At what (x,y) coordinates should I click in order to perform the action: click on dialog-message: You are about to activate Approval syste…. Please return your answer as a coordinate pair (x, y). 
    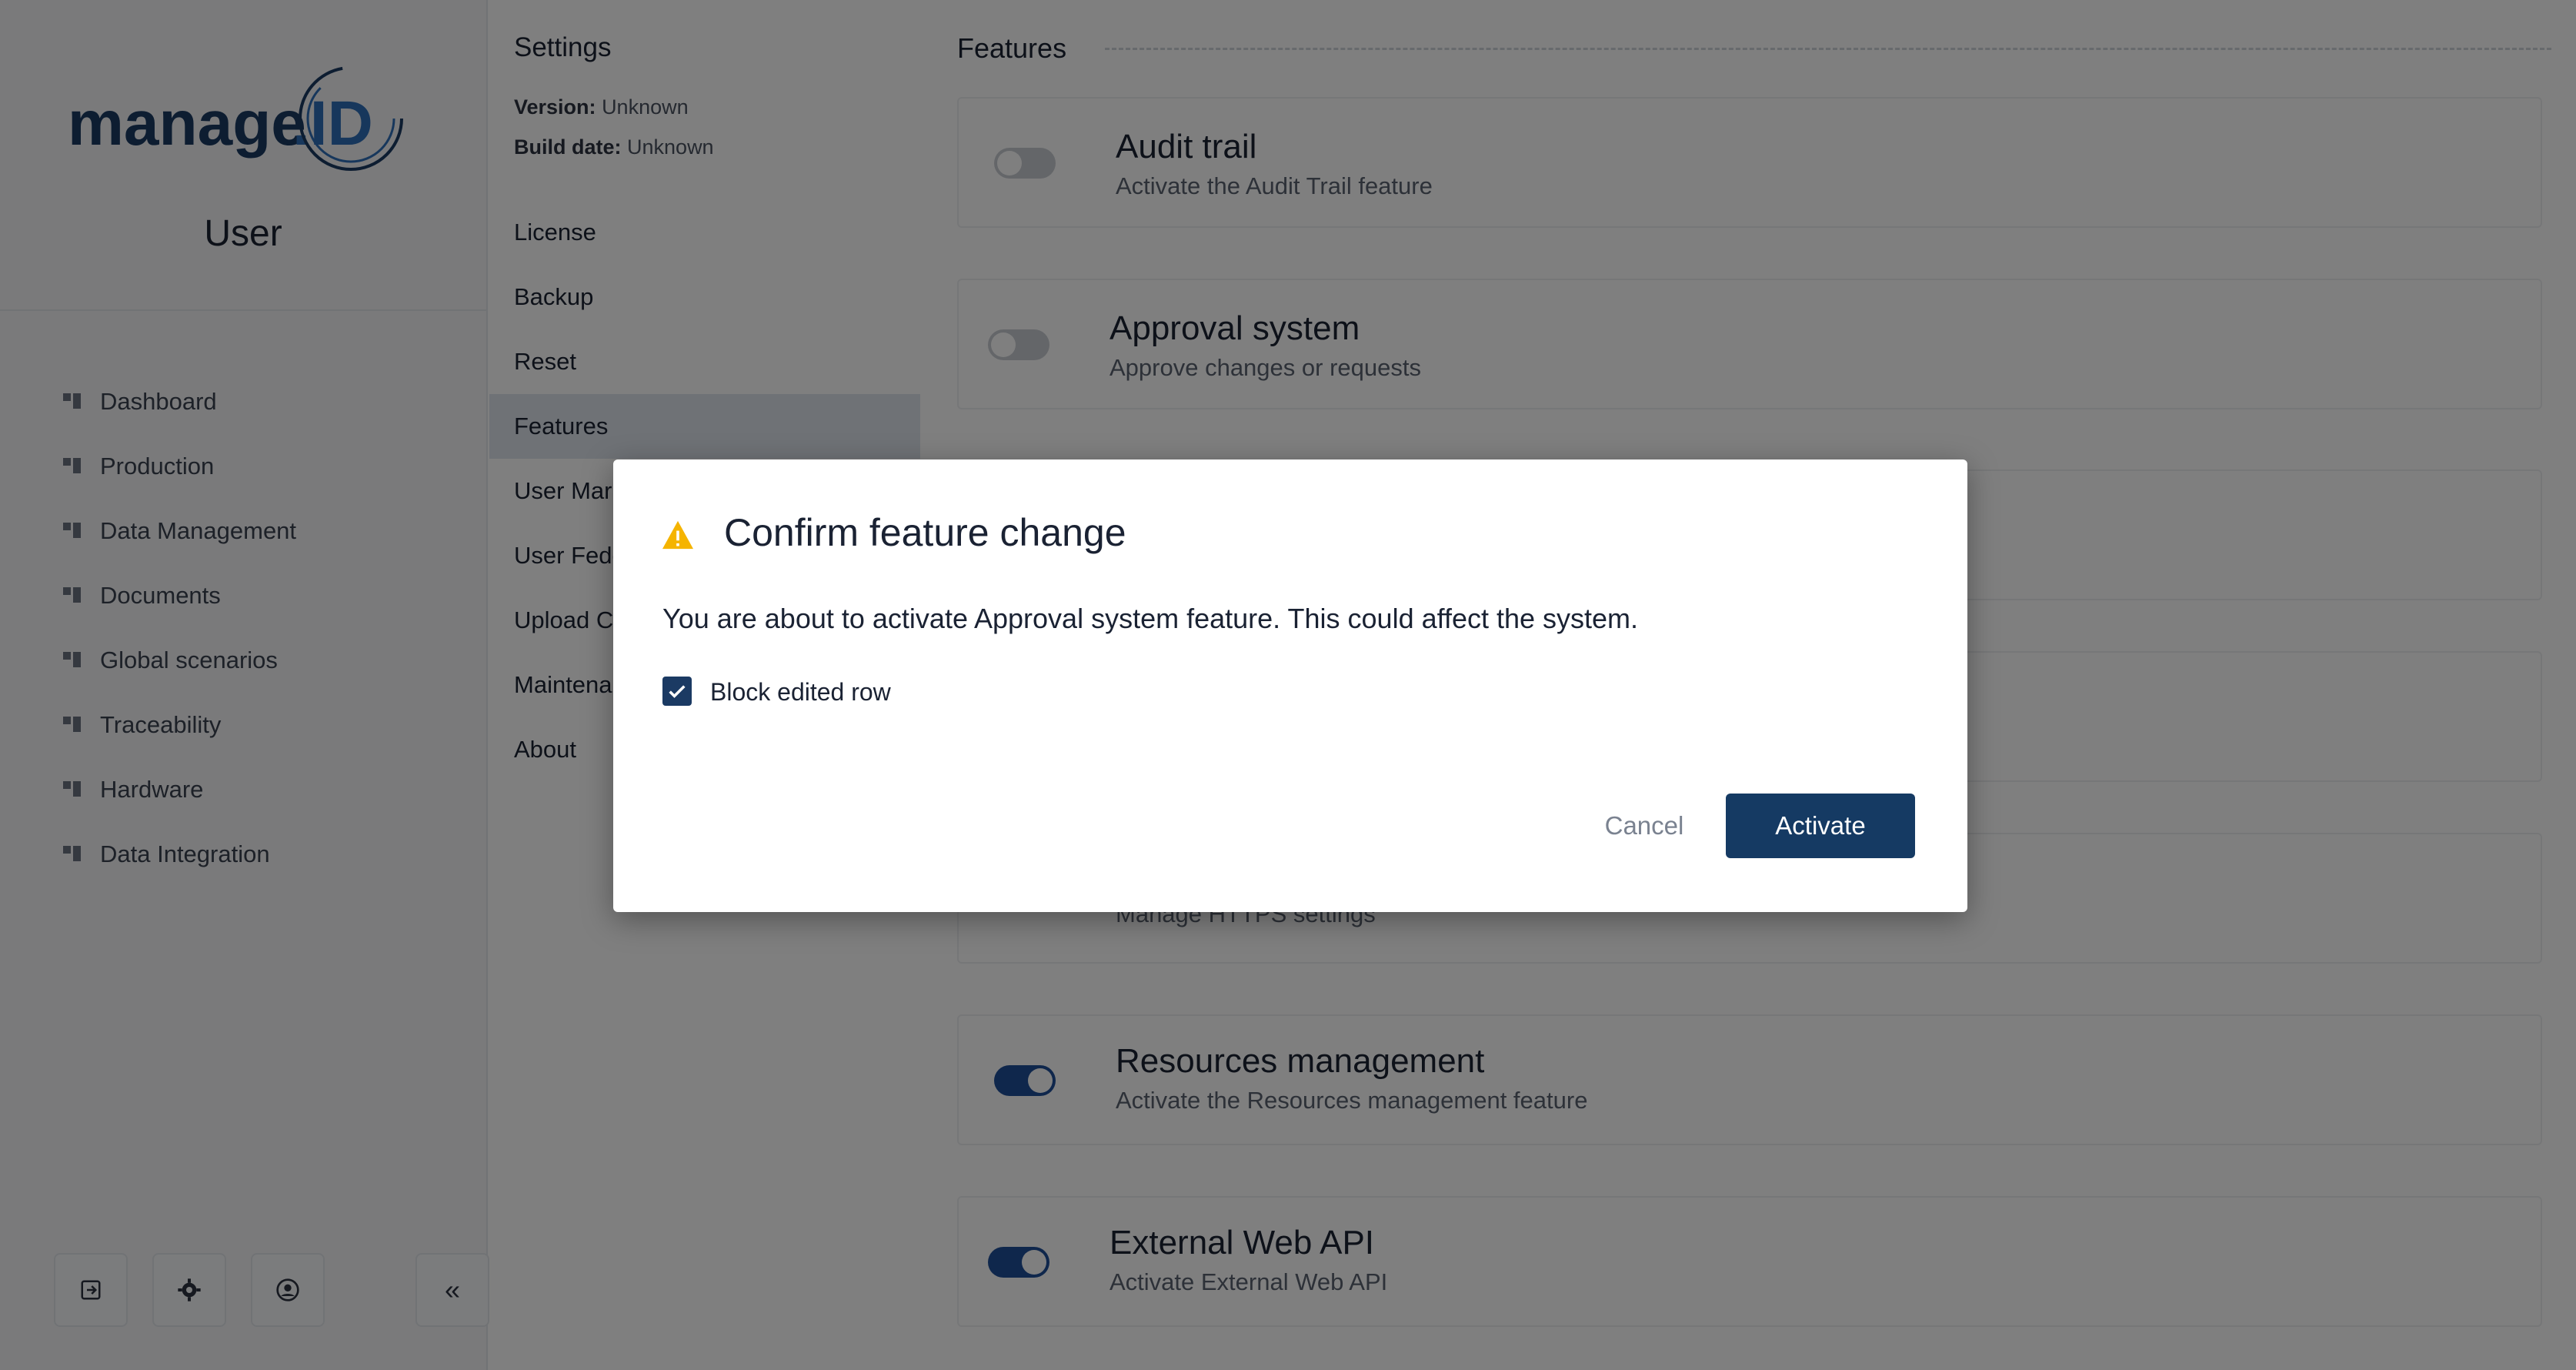
    Looking at the image, I should click on (1150, 618).